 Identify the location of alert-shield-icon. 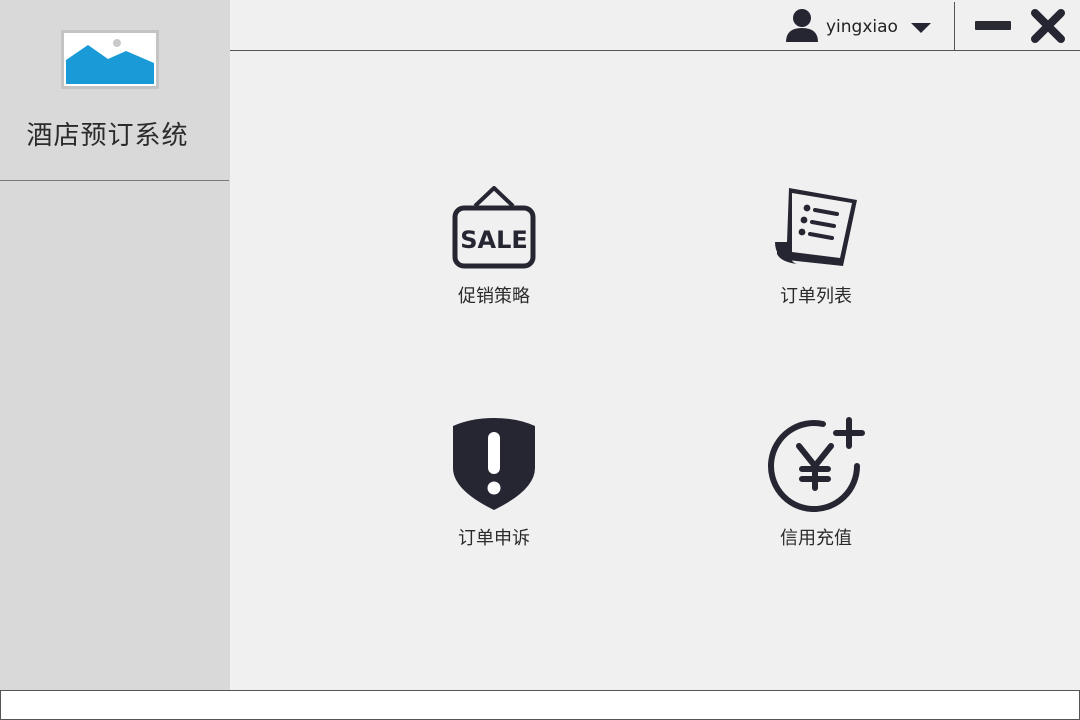
(494, 464).